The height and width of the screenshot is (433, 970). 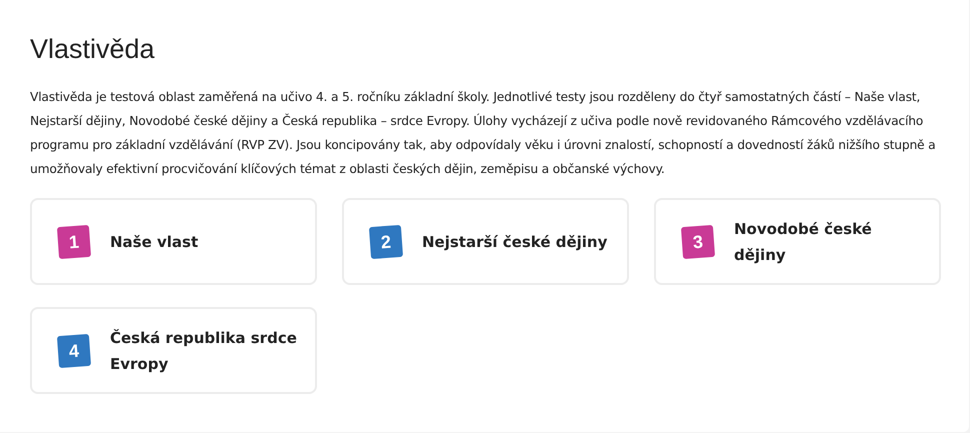 I want to click on topic-label: Naše vlast, so click(x=154, y=242).